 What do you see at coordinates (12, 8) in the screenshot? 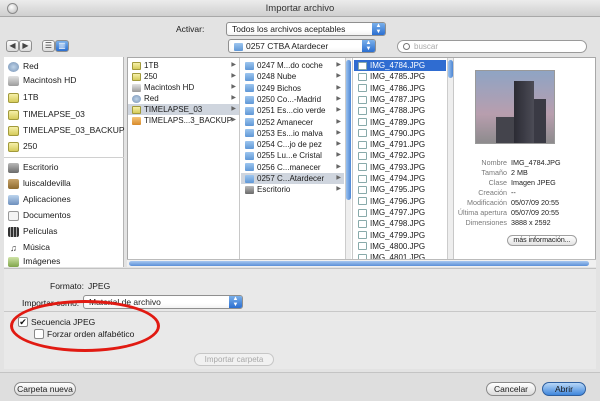
I see `close-button` at bounding box center [12, 8].